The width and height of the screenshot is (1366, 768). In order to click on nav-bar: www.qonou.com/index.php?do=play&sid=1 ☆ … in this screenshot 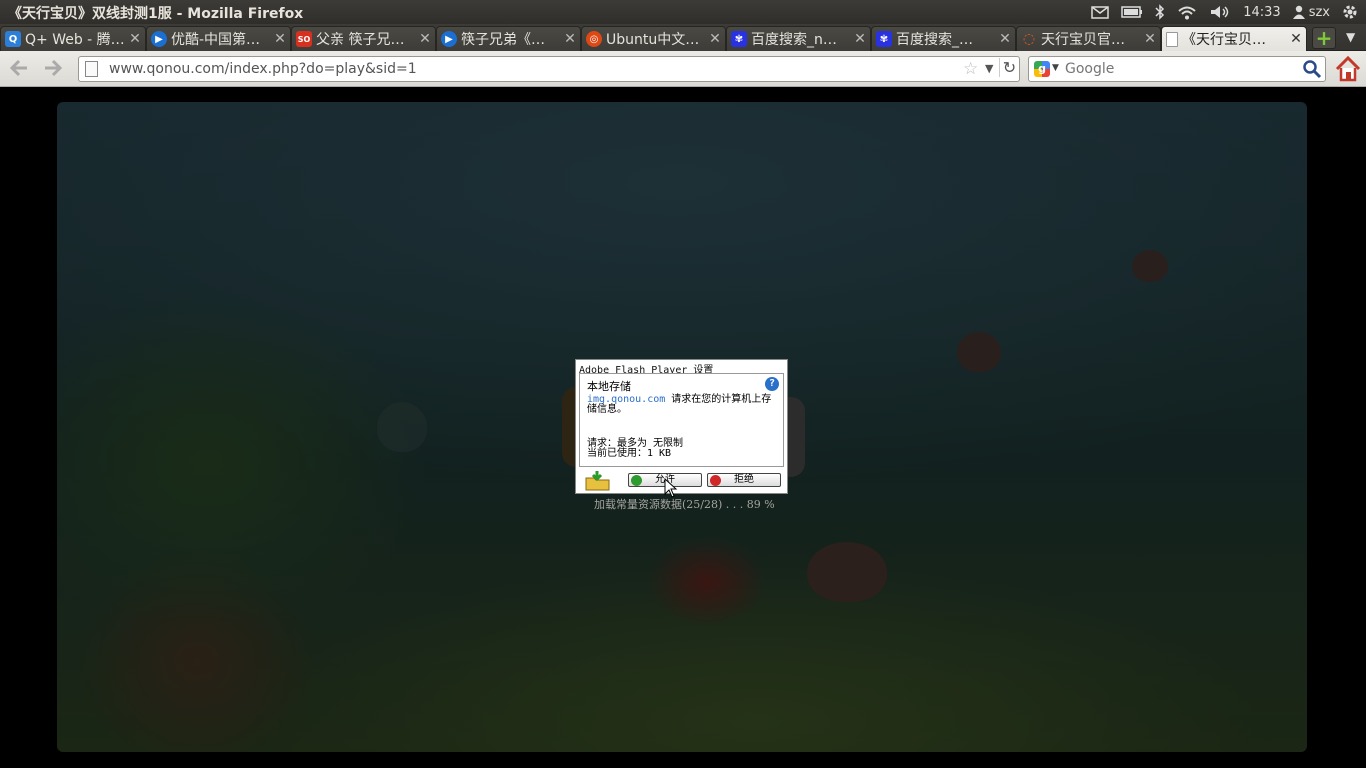, I will do `click(683, 69)`.